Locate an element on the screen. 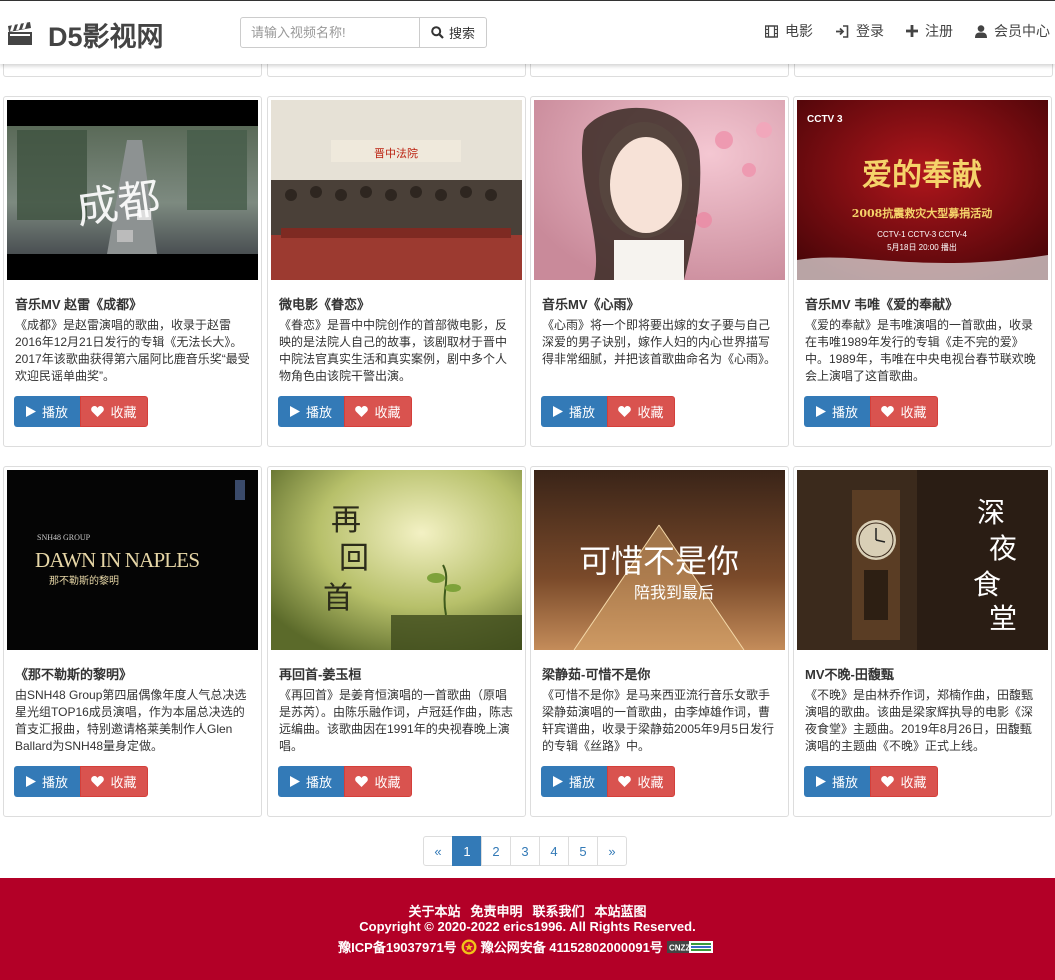 The image size is (1055, 980). login-icon is located at coordinates (842, 31).